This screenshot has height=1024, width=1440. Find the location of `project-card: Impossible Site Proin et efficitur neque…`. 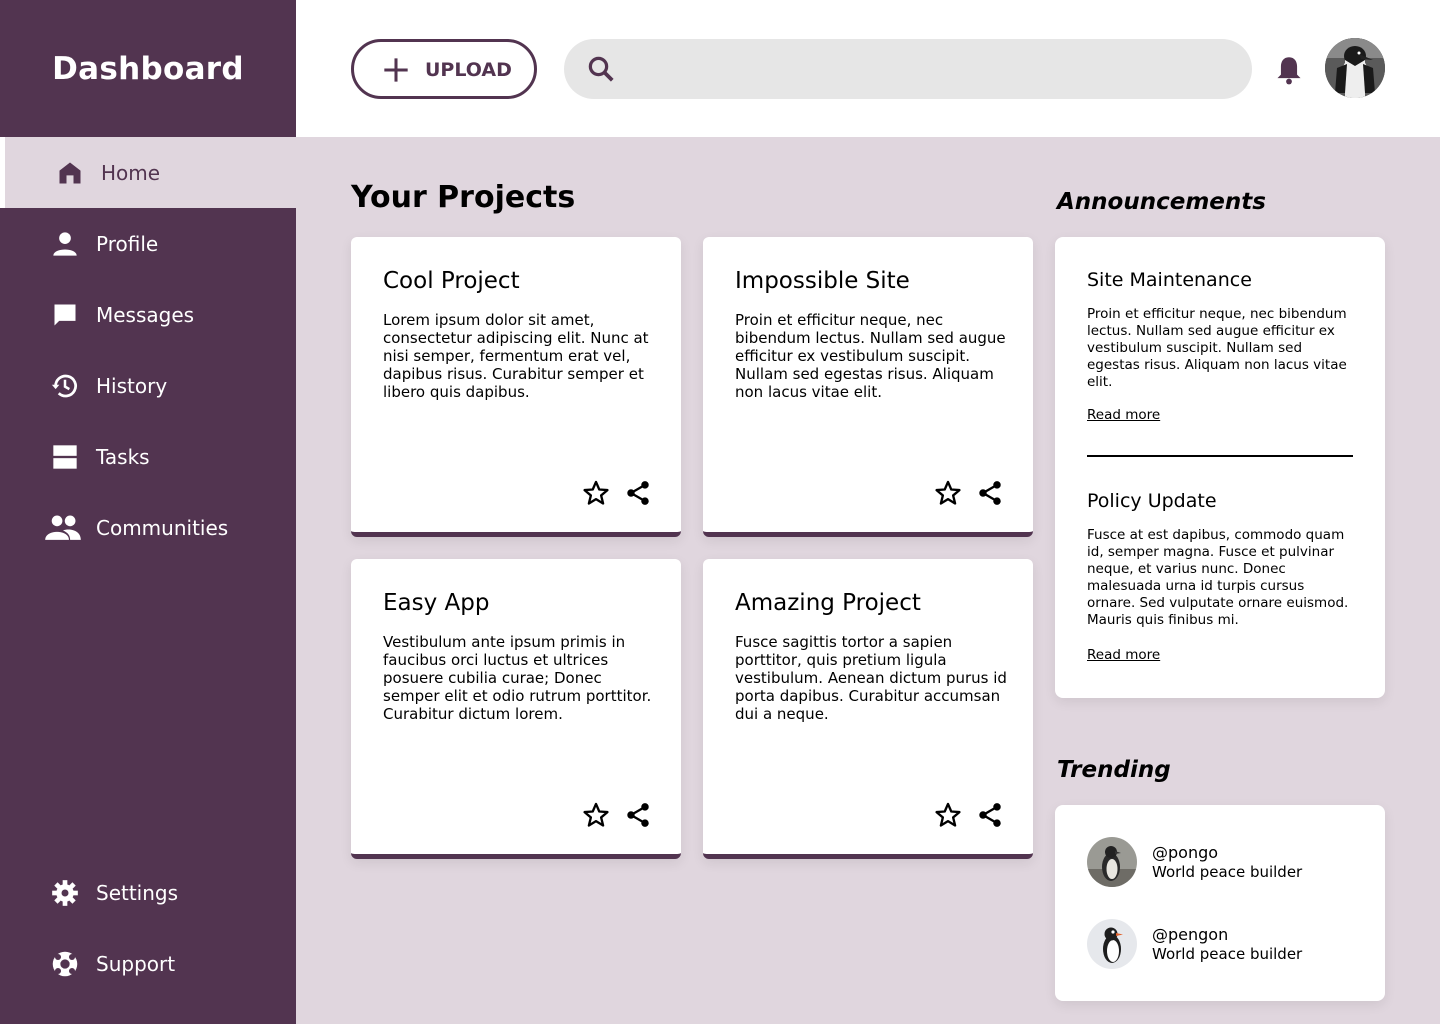

project-card: Impossible Site Proin et efficitur neque… is located at coordinates (868, 387).